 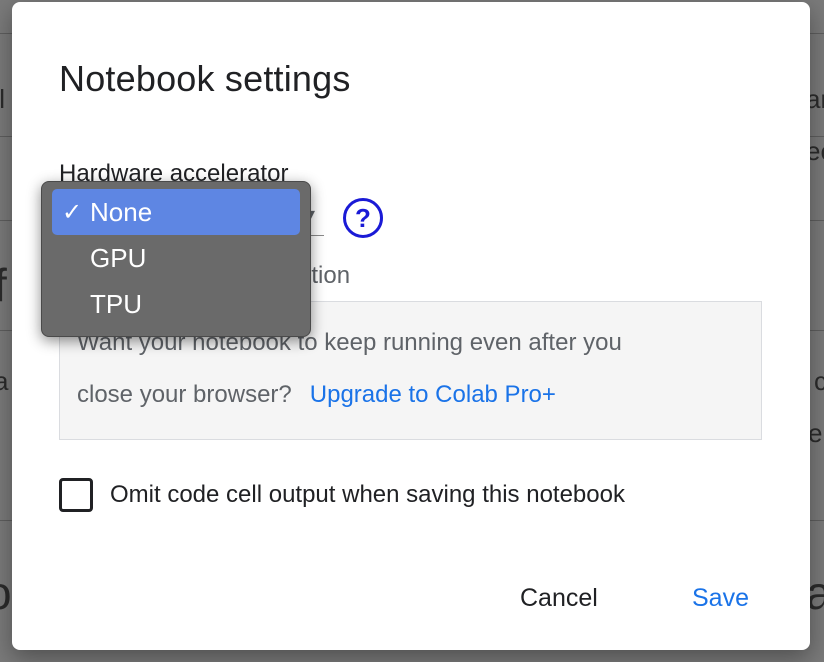 I want to click on help-icon: ?, so click(x=363, y=218).